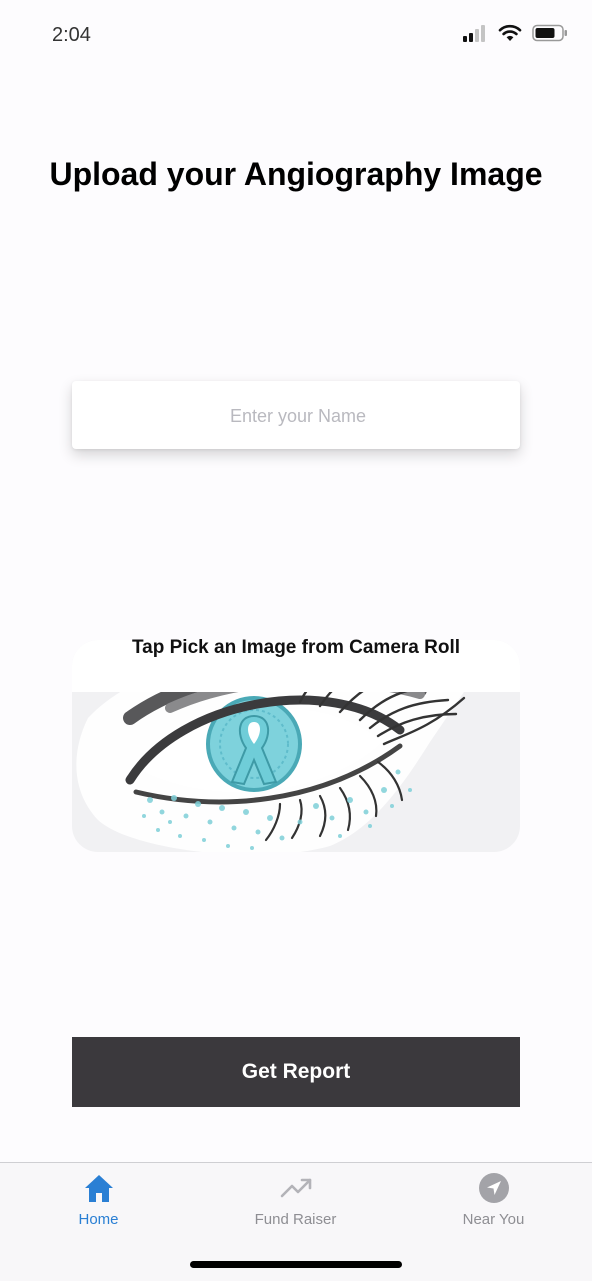 This screenshot has height=1281, width=592. What do you see at coordinates (295, 1188) in the screenshot?
I see `trending-up-icon` at bounding box center [295, 1188].